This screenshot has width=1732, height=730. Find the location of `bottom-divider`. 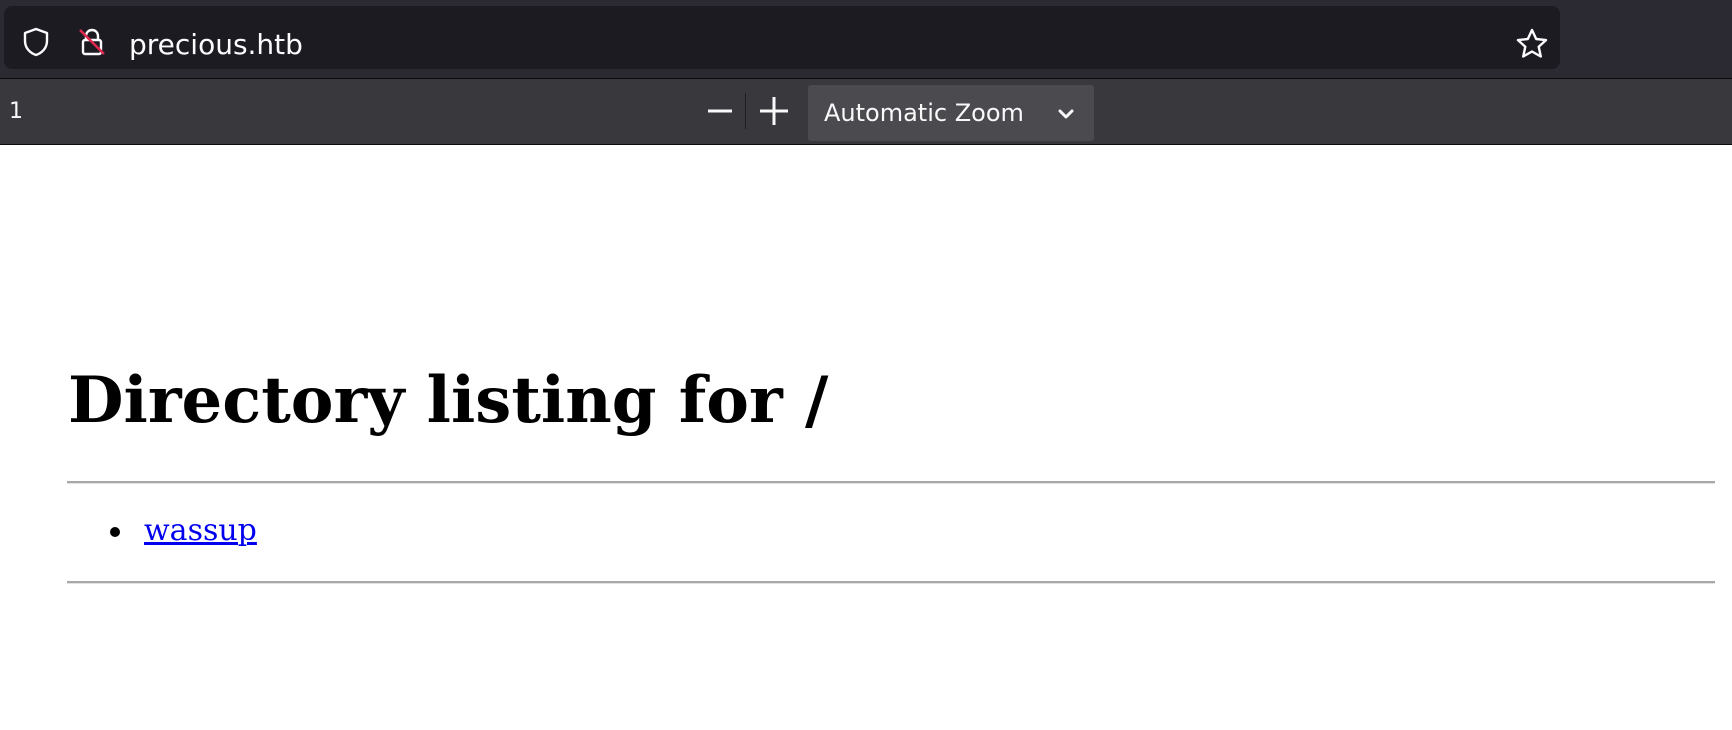

bottom-divider is located at coordinates (891, 582).